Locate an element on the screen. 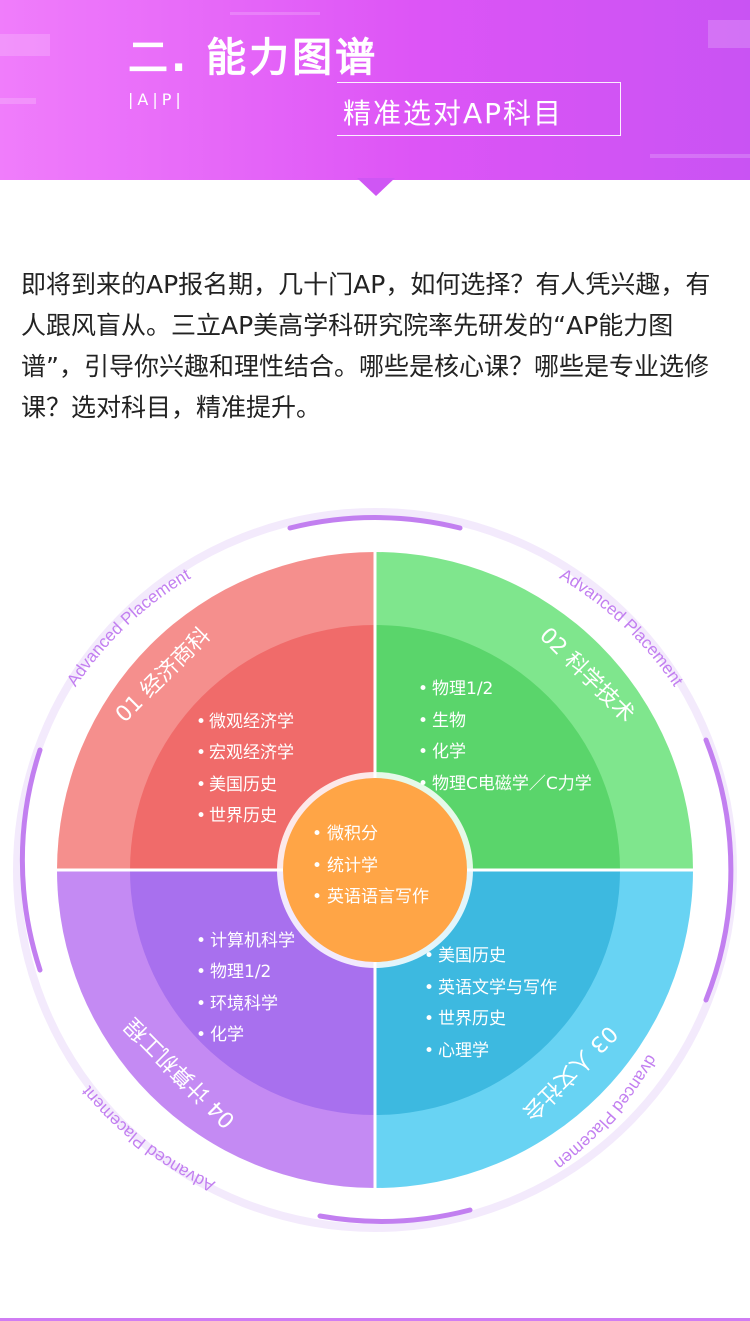  list-item: 心理学 is located at coordinates (463, 1051).